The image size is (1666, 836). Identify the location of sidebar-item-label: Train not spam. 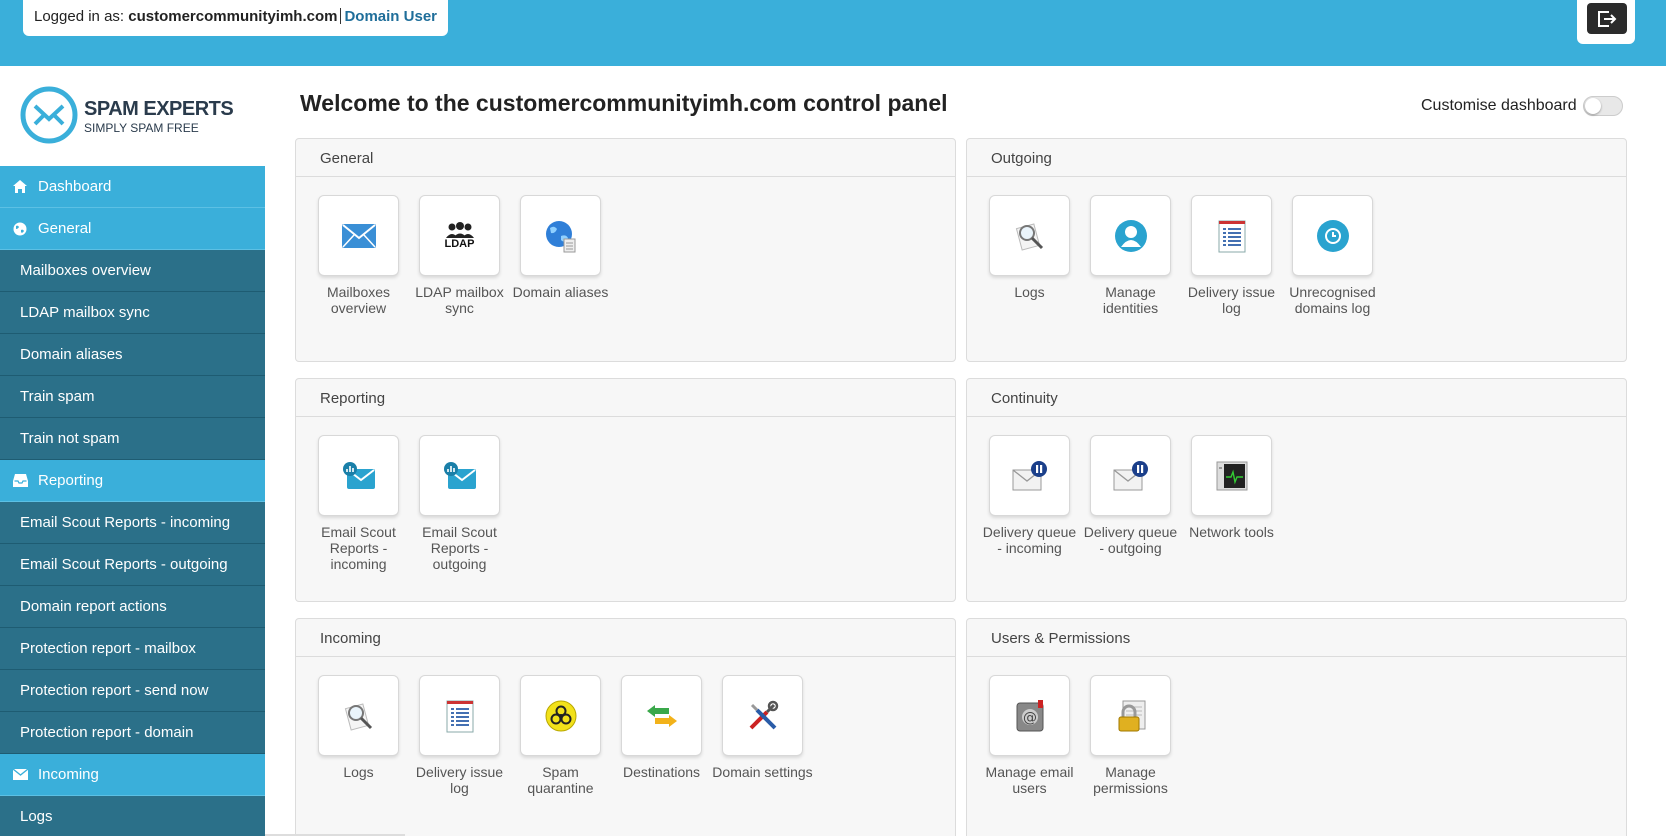
(70, 438).